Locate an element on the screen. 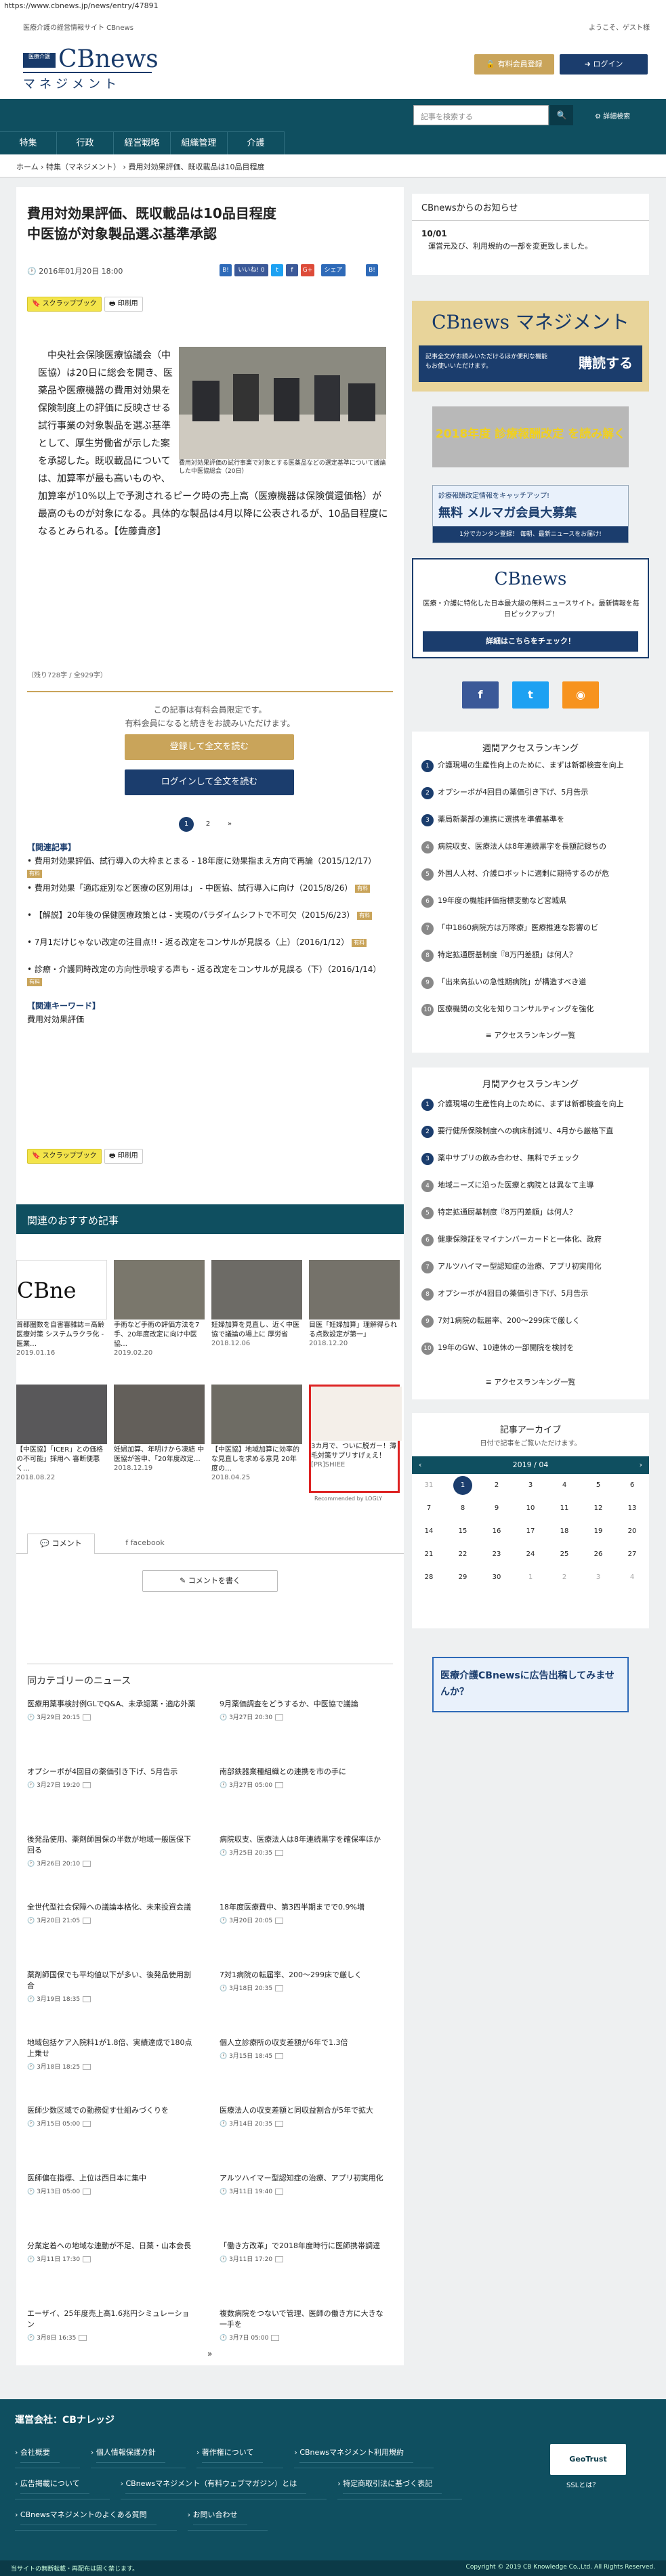  facebook-share-button: f is located at coordinates (292, 270).